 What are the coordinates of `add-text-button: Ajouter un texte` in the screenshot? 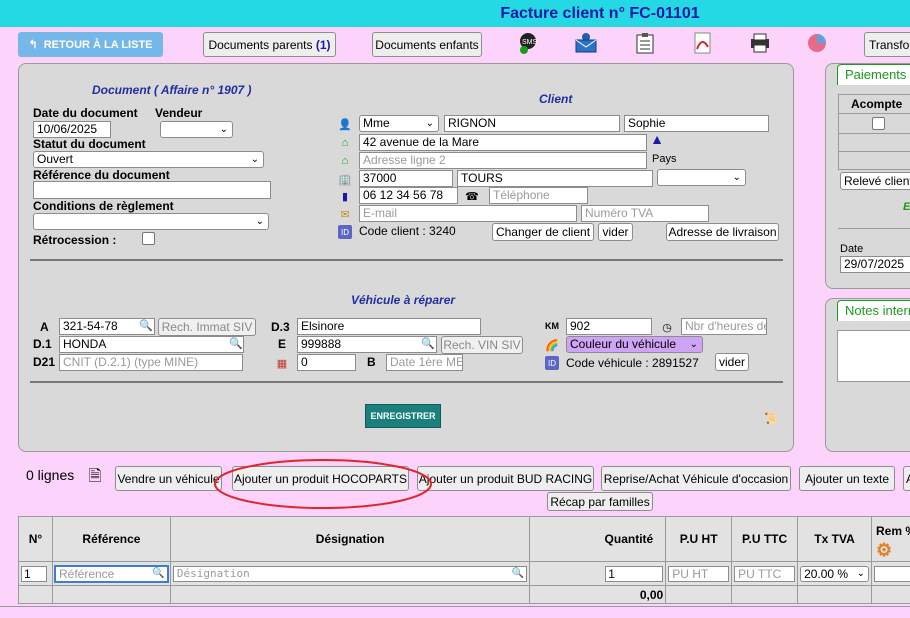 It's located at (847, 478).